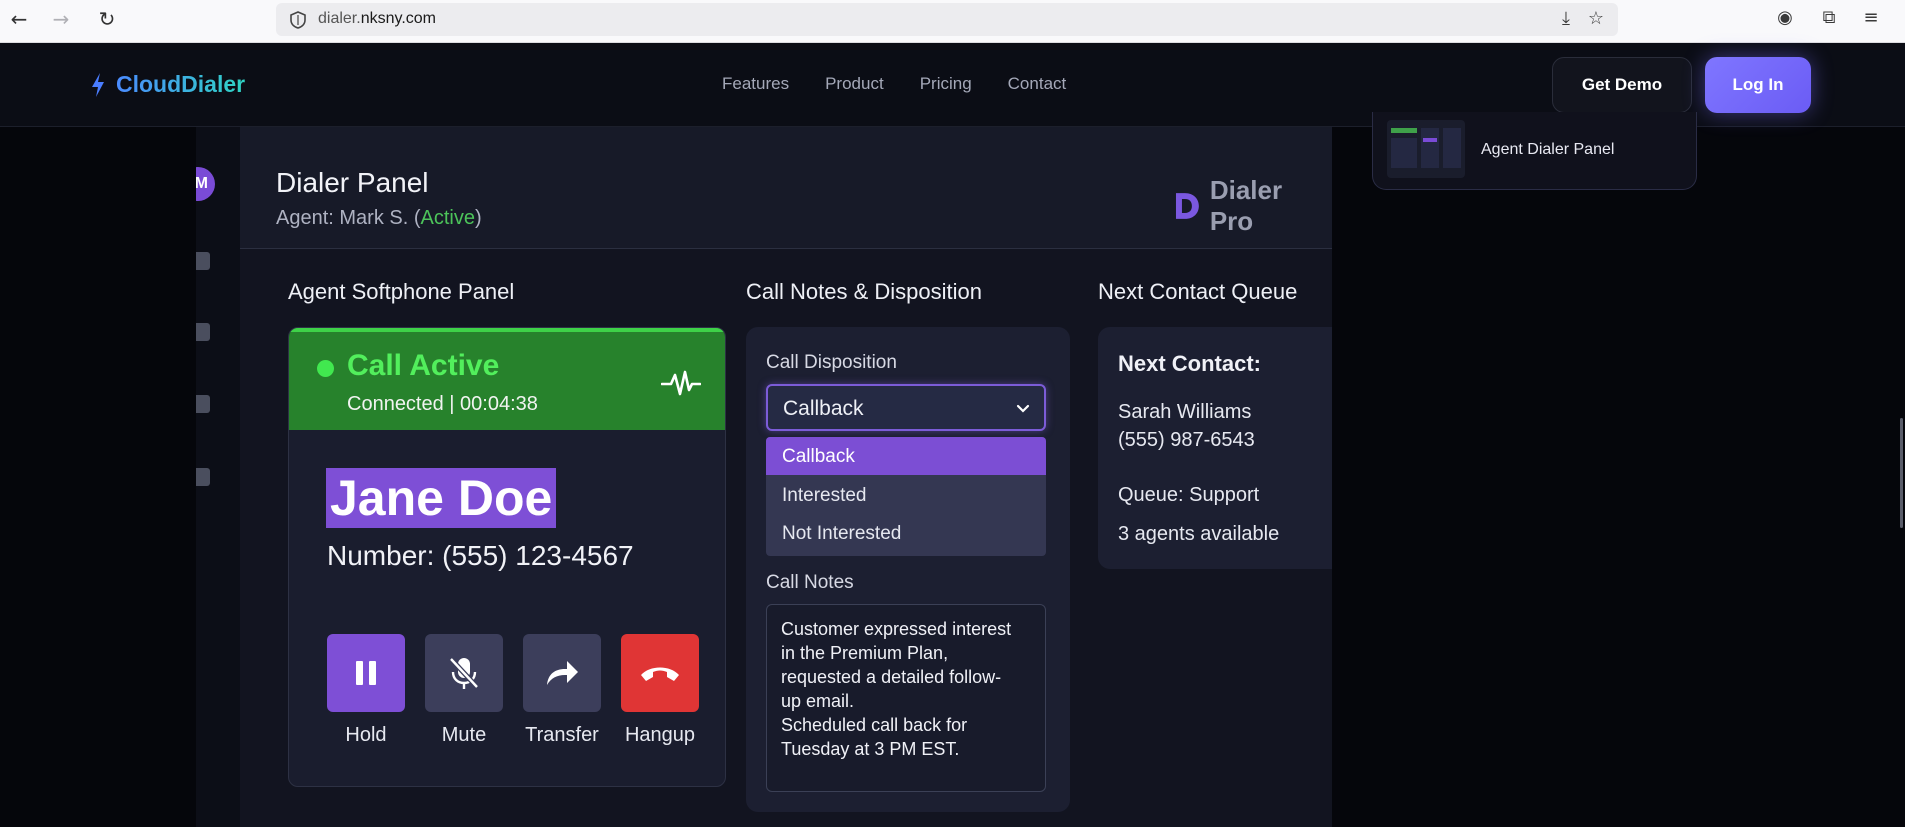  What do you see at coordinates (352, 182) in the screenshot?
I see `panel-title: Dialer Panel` at bounding box center [352, 182].